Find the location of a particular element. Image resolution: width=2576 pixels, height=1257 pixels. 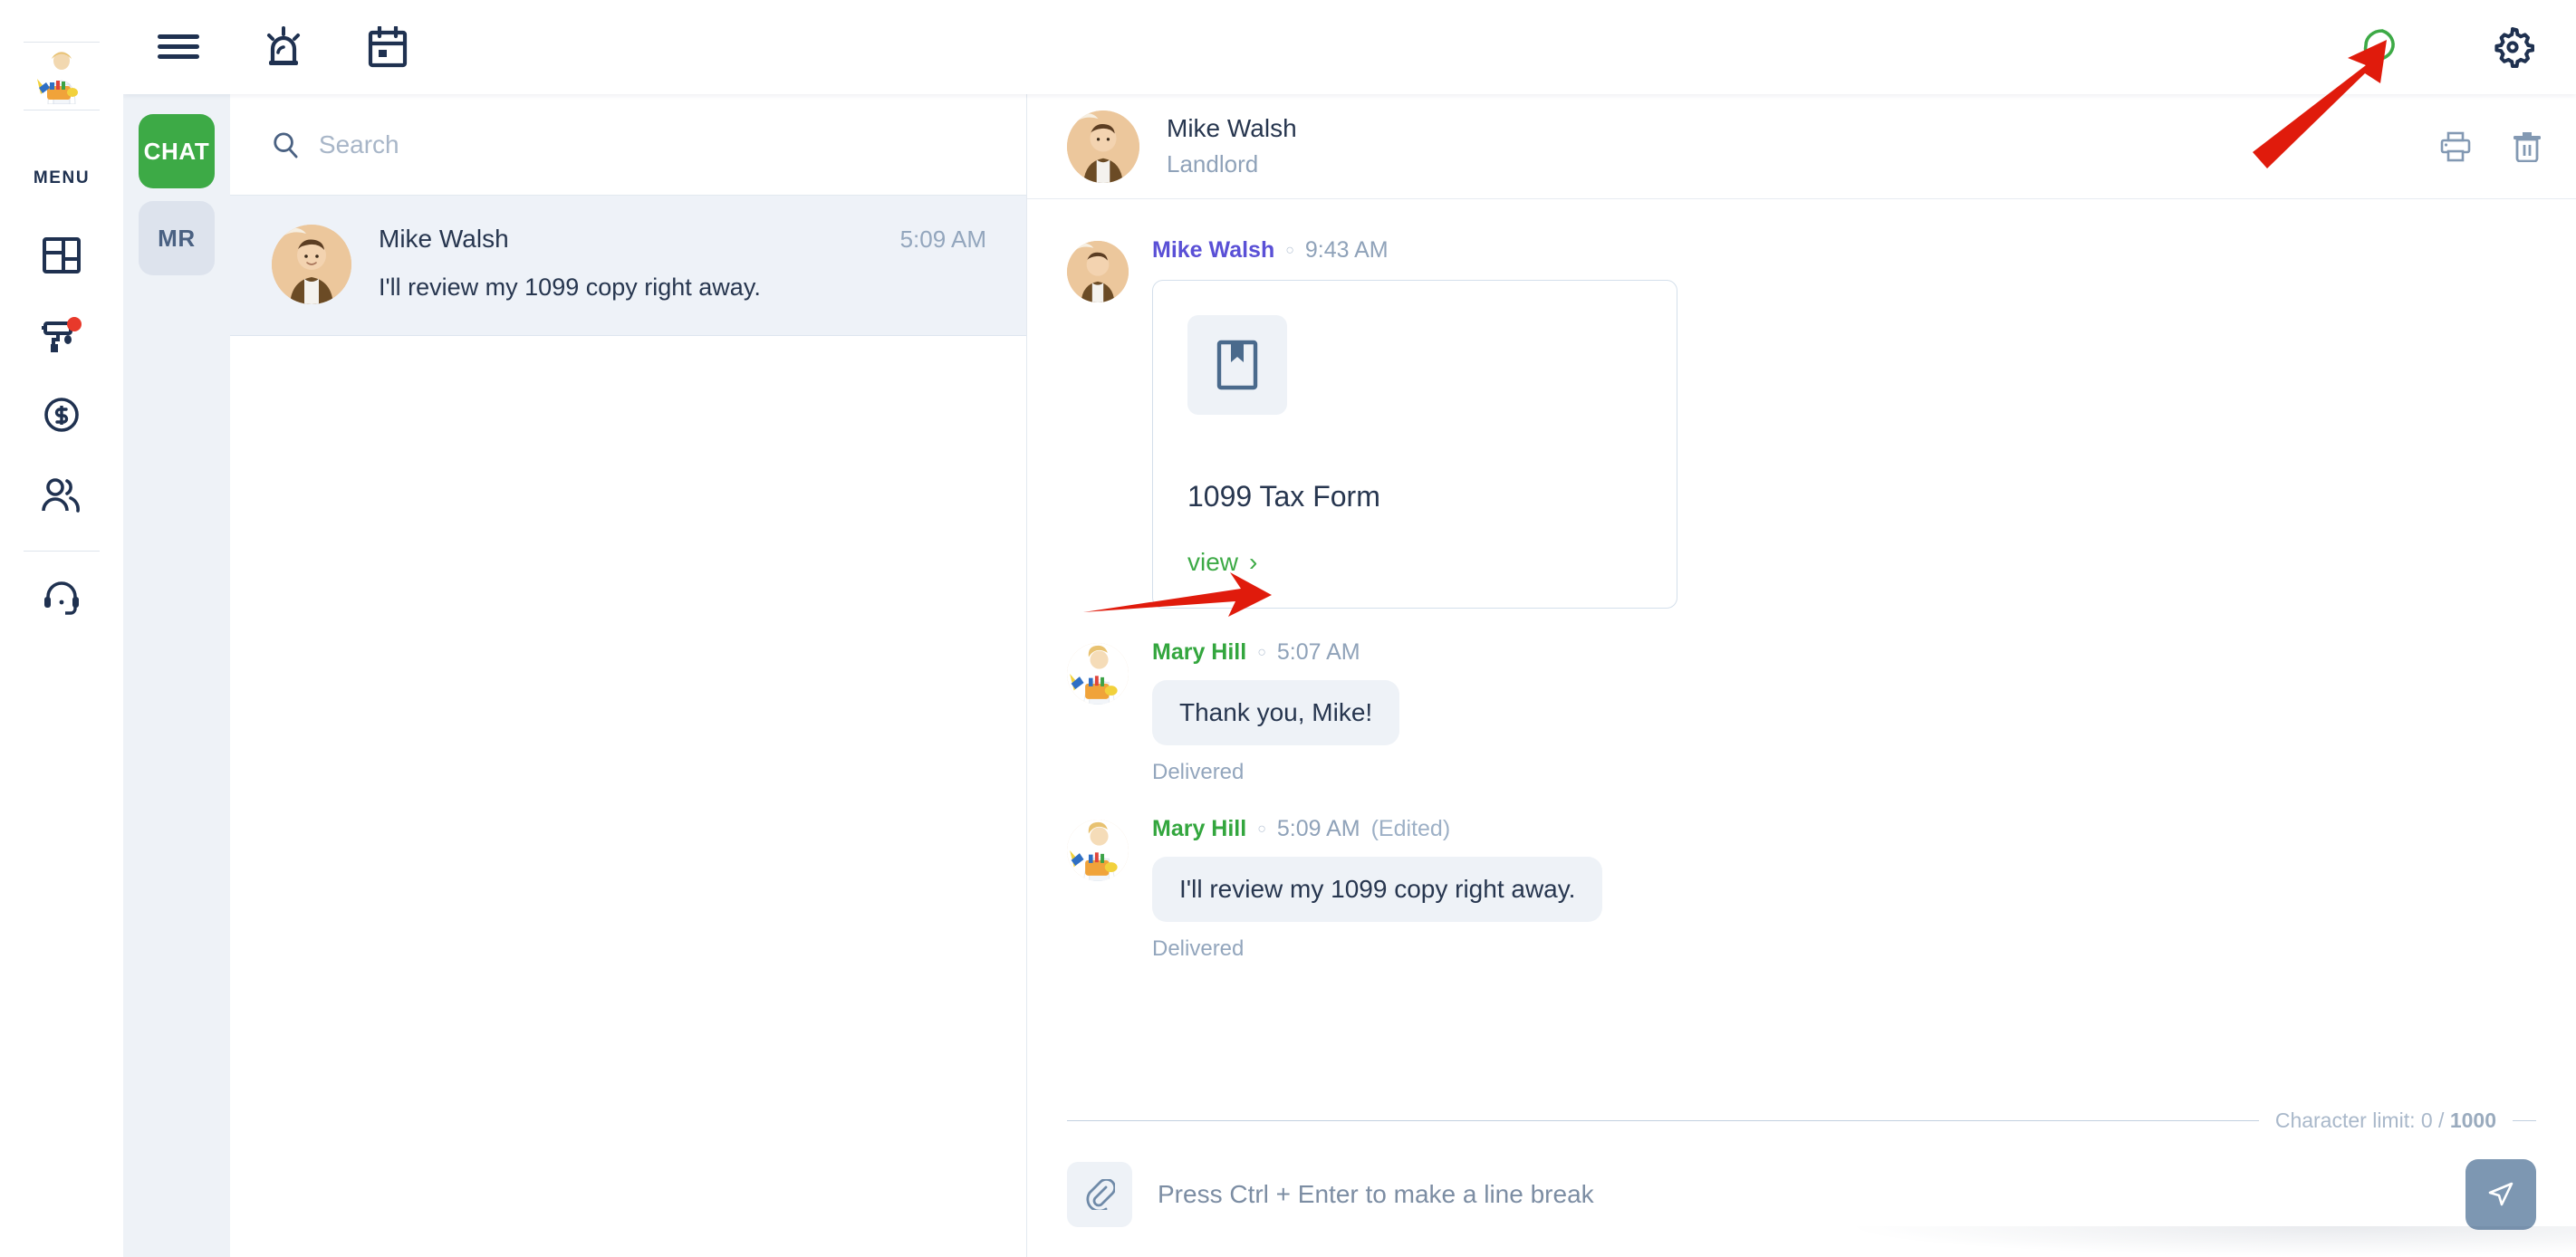

bookmark-document-icon is located at coordinates (1237, 365).